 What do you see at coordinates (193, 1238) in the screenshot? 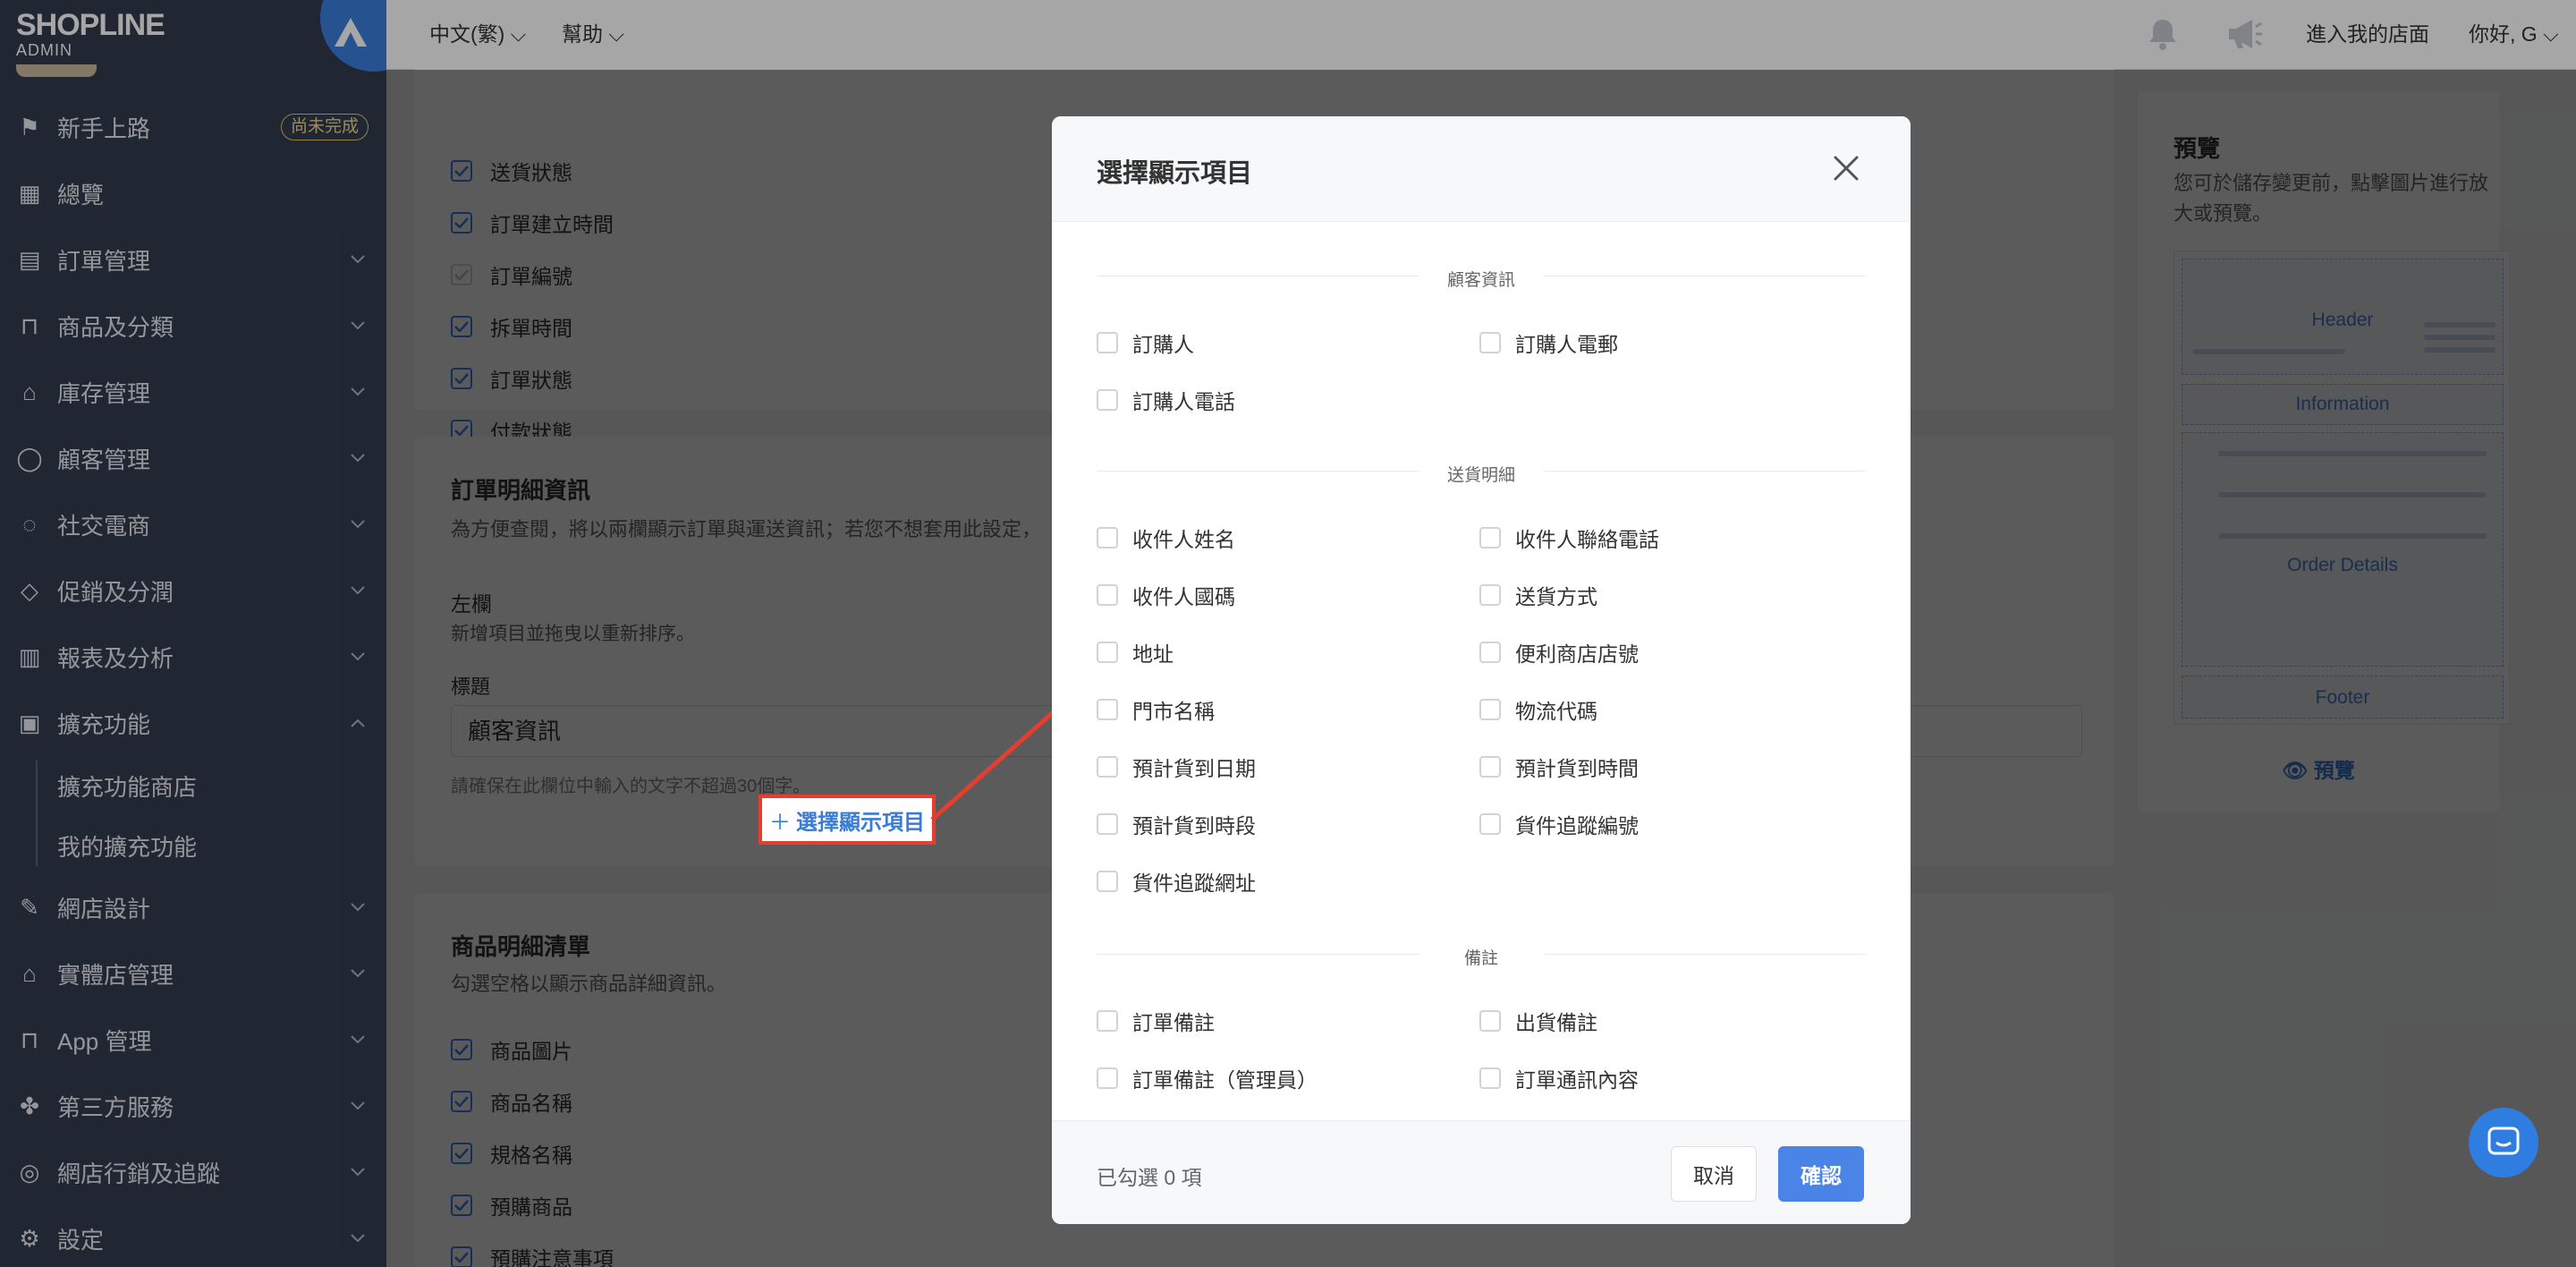
I see `sidebar-item-15: ⚙ 設定` at bounding box center [193, 1238].